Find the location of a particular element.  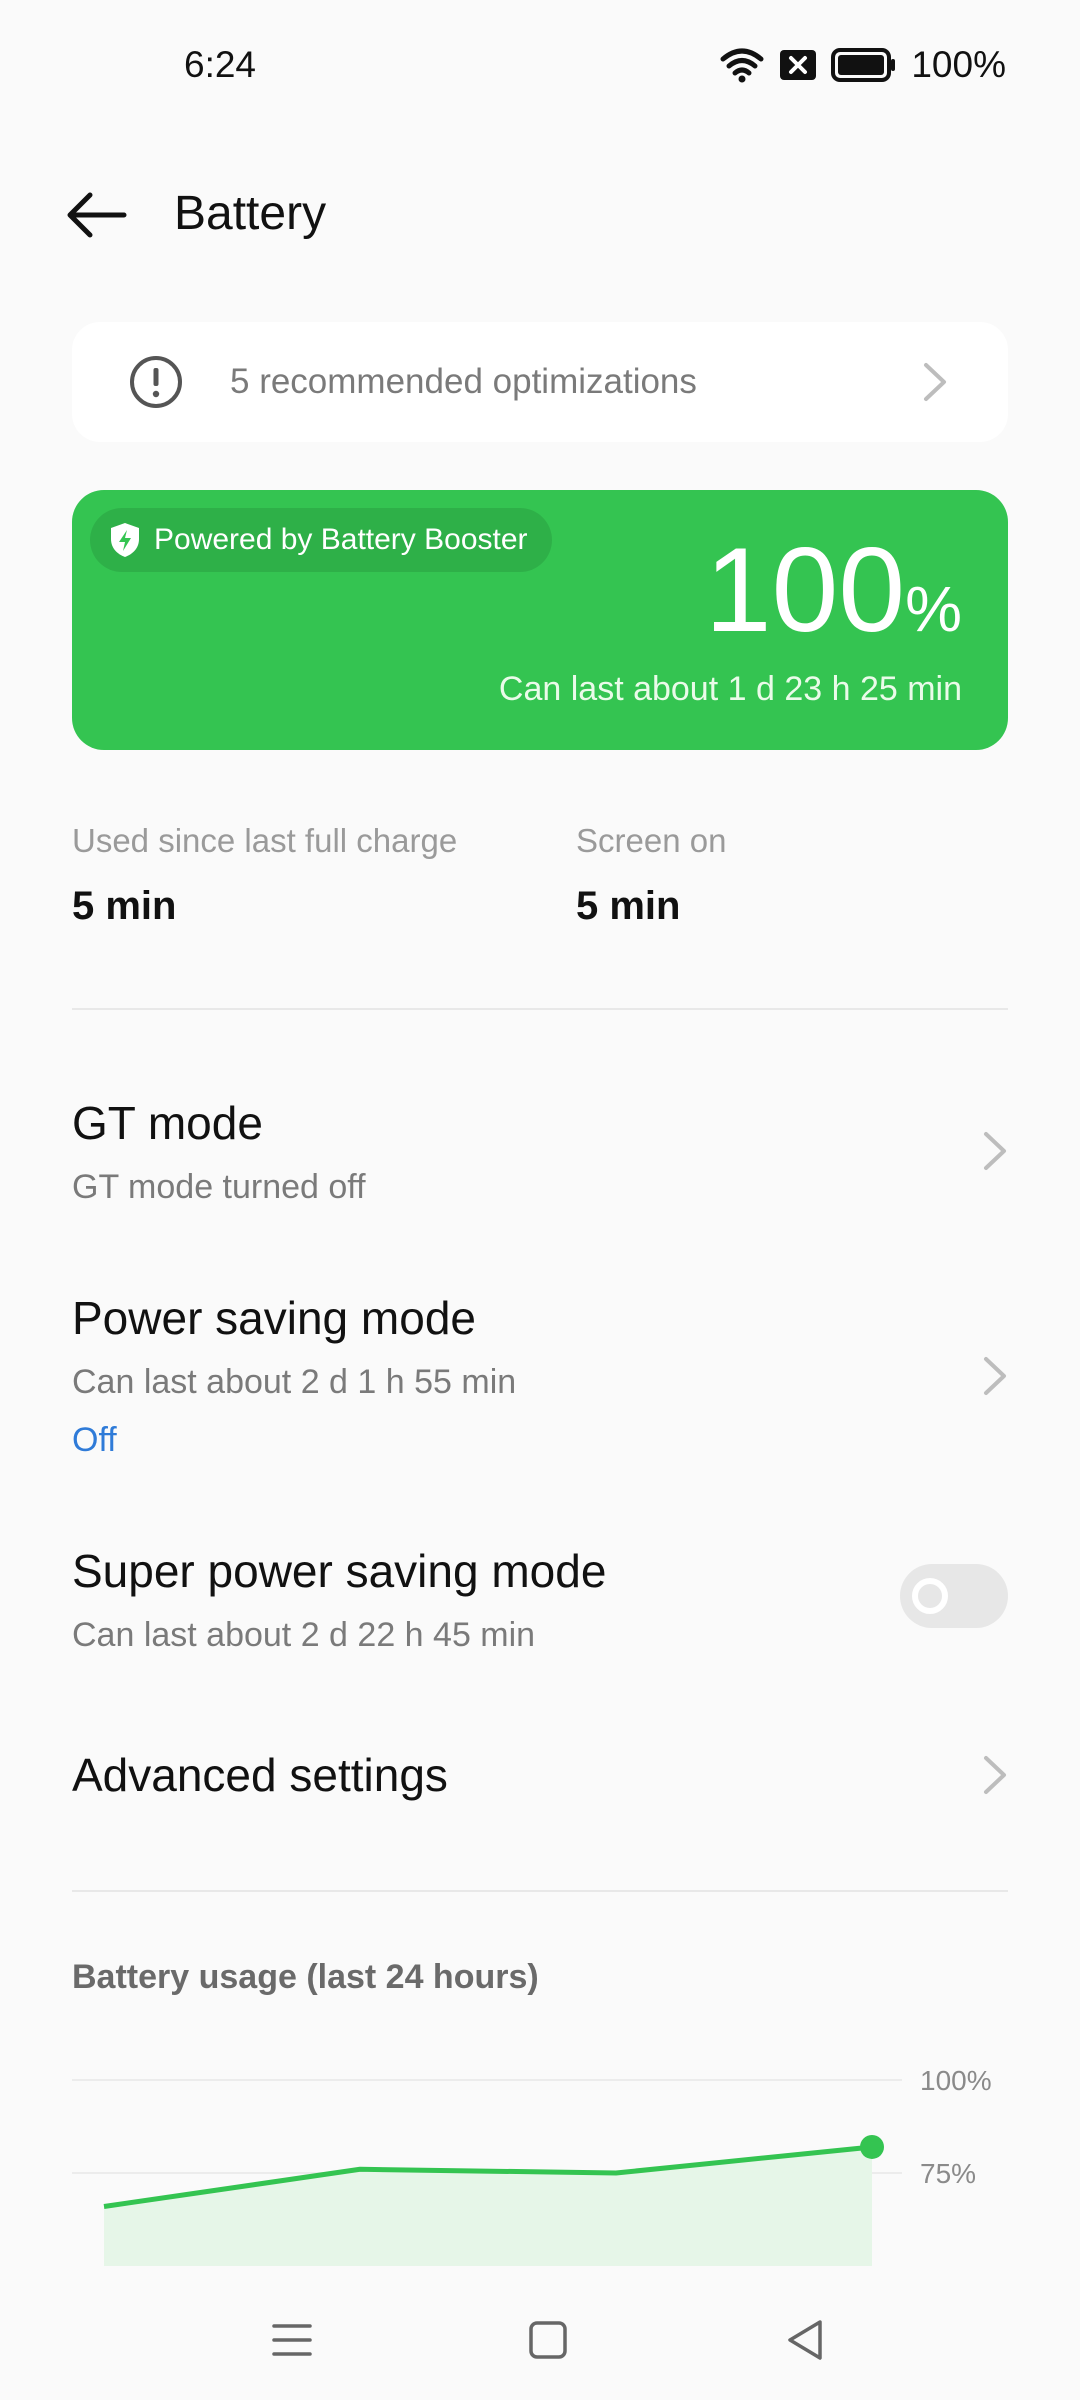

super-power-saving-title: Super power saving mode is located at coordinates (339, 1571).